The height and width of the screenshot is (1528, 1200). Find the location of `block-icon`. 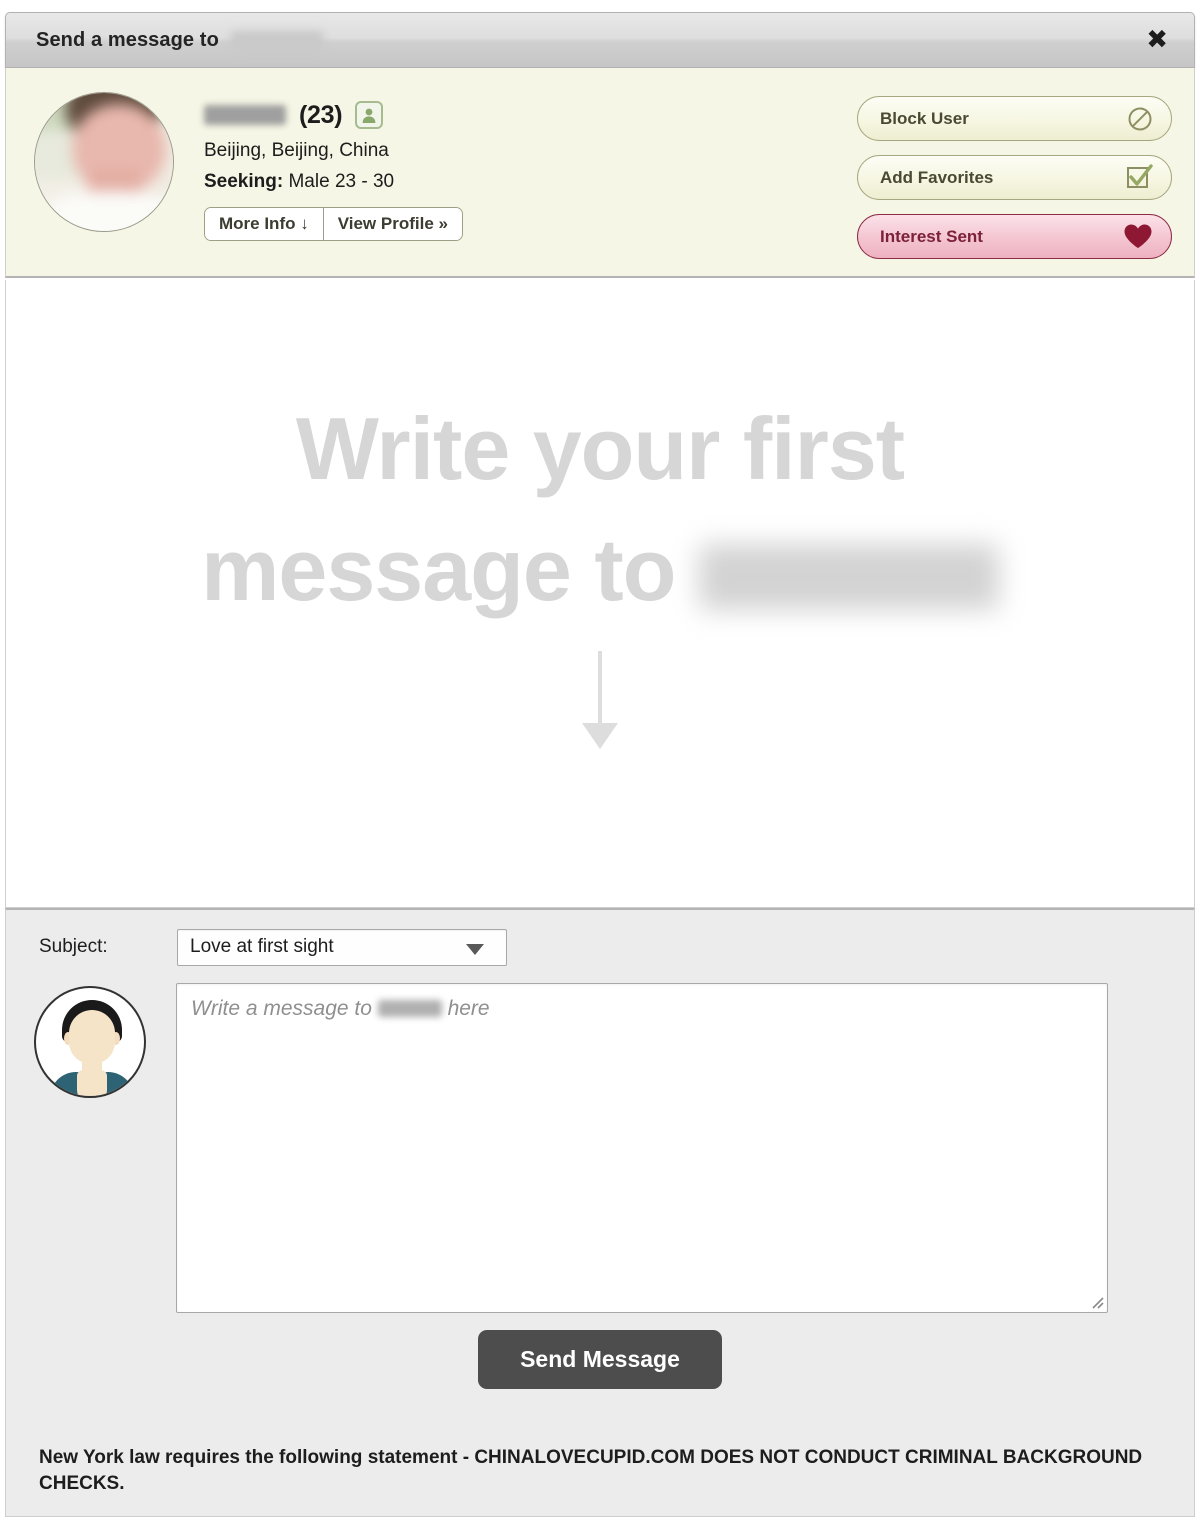

block-icon is located at coordinates (1140, 119).